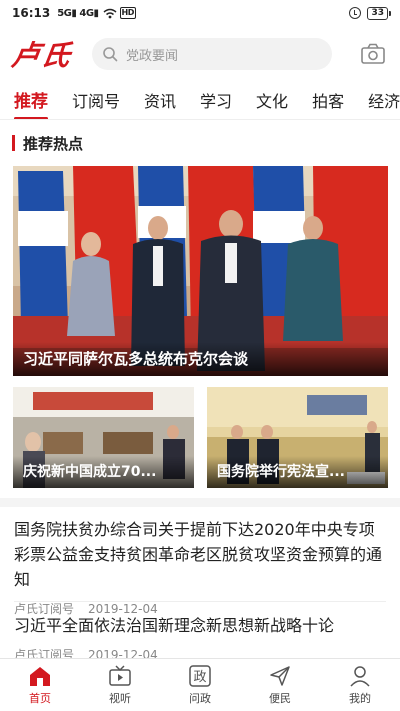 The width and height of the screenshot is (400, 711). What do you see at coordinates (328, 101) in the screenshot?
I see `tab-photographer: 拍客` at bounding box center [328, 101].